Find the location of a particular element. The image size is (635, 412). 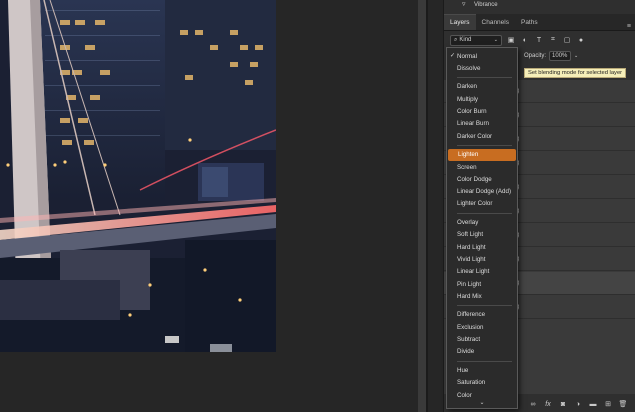

blend-mode-linear-light: Linear Light is located at coordinates (482, 272).